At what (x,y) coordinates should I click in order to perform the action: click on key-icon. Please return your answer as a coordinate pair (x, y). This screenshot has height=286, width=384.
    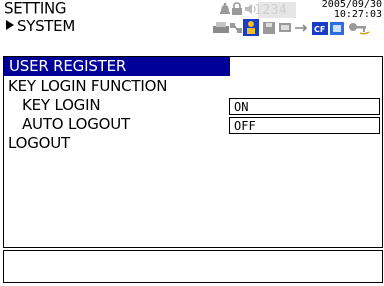
    Looking at the image, I should click on (359, 29).